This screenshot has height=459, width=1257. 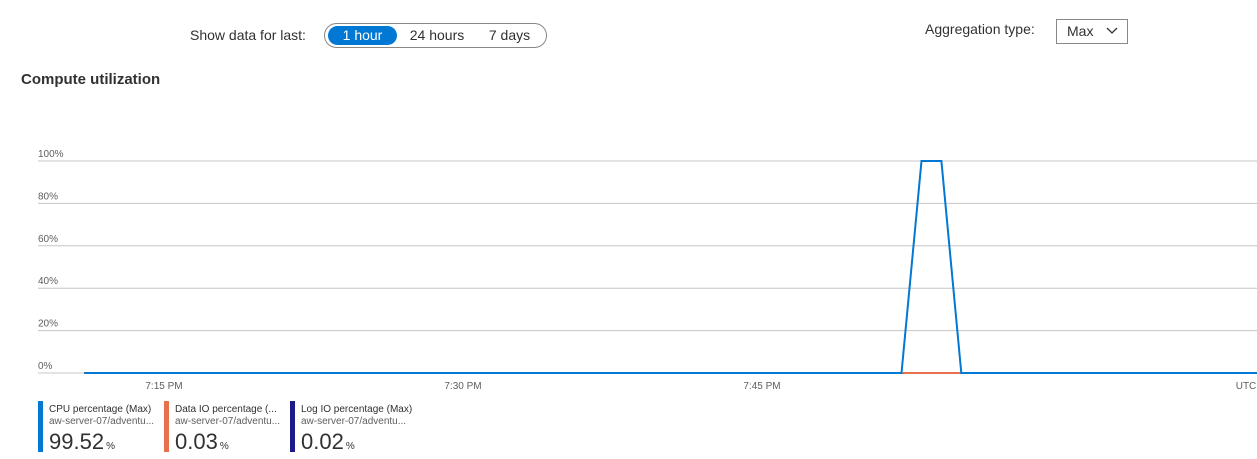 What do you see at coordinates (357, 409) in the screenshot?
I see `legend-series-name: Log IO percentage (Max)` at bounding box center [357, 409].